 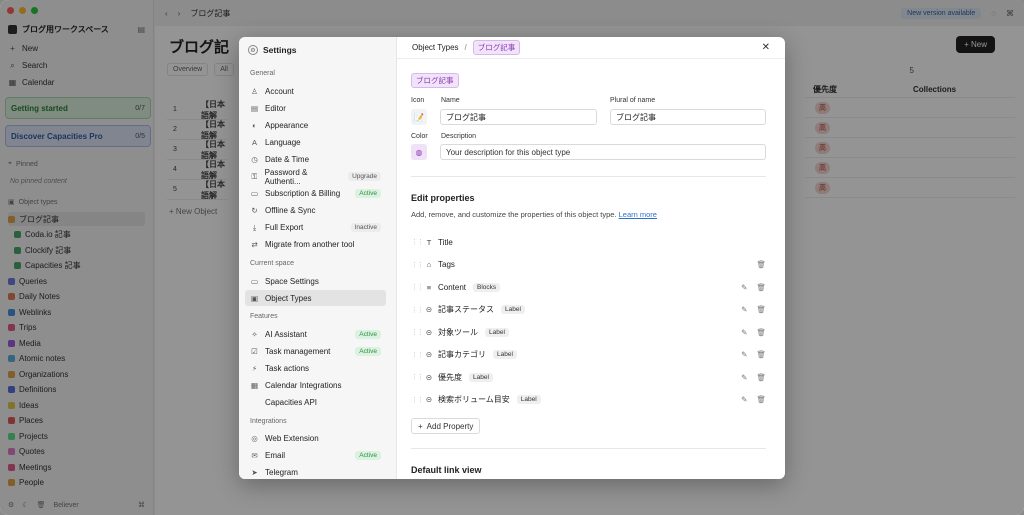 I want to click on property-name: Title, so click(x=445, y=242).